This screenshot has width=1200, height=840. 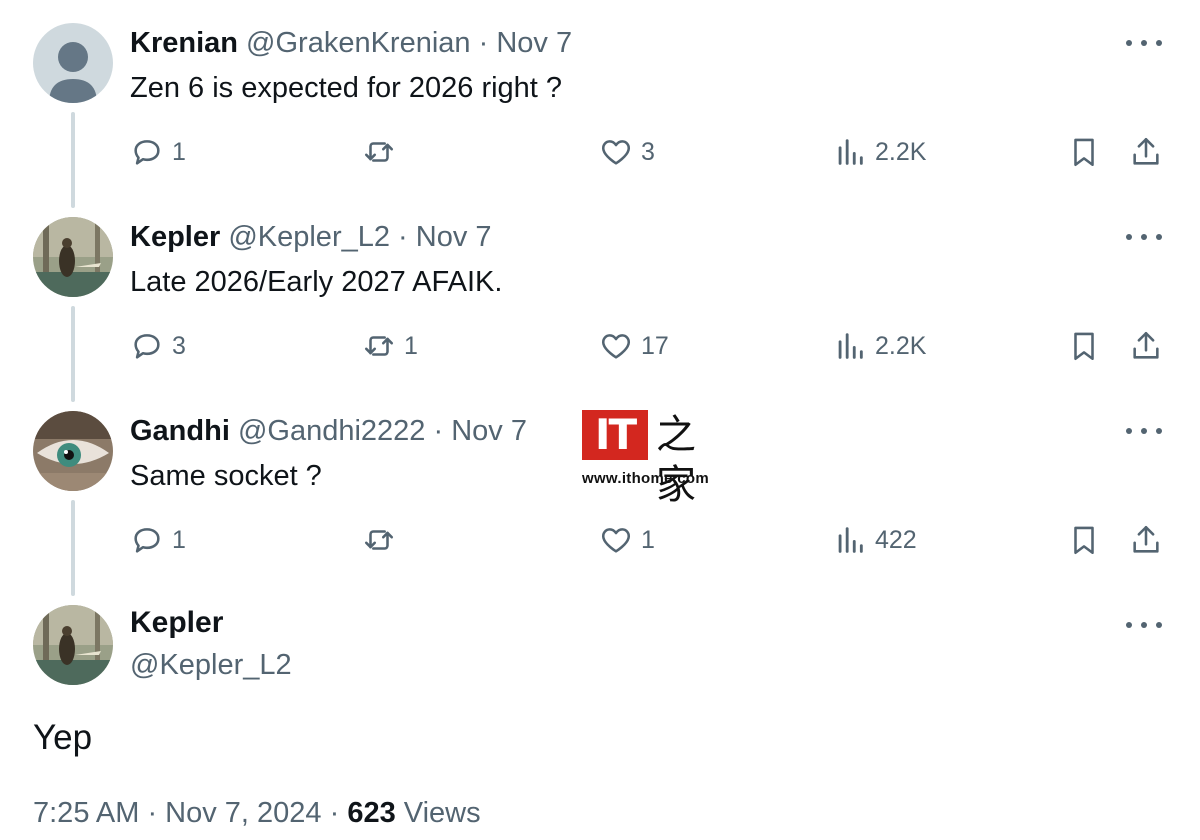 What do you see at coordinates (358, 43) in the screenshot?
I see `user-handle: @GrakenKrenian` at bounding box center [358, 43].